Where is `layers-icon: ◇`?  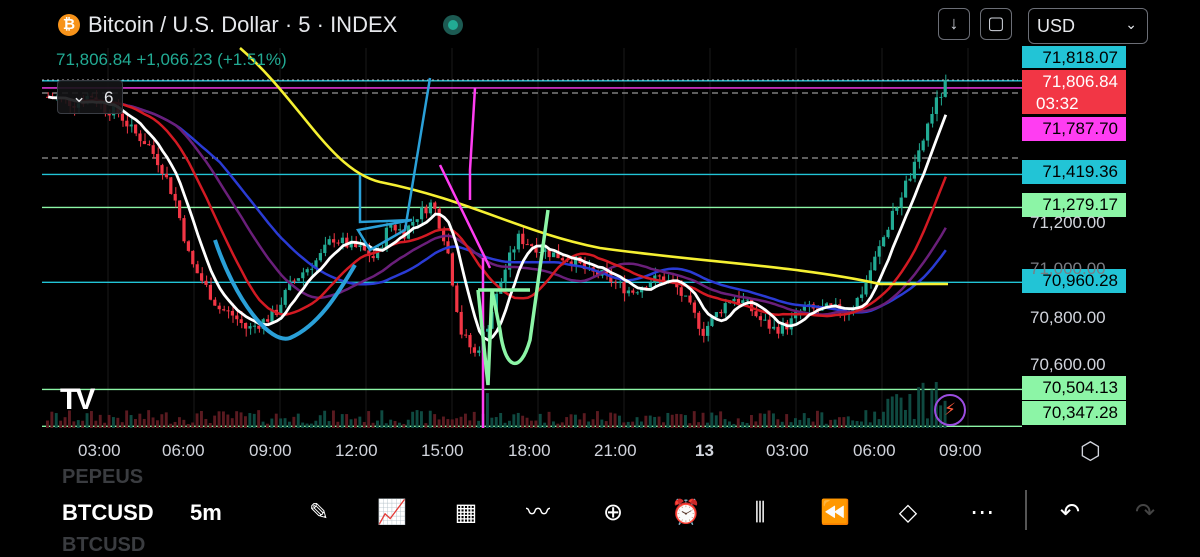
layers-icon: ◇ is located at coordinates (908, 513).